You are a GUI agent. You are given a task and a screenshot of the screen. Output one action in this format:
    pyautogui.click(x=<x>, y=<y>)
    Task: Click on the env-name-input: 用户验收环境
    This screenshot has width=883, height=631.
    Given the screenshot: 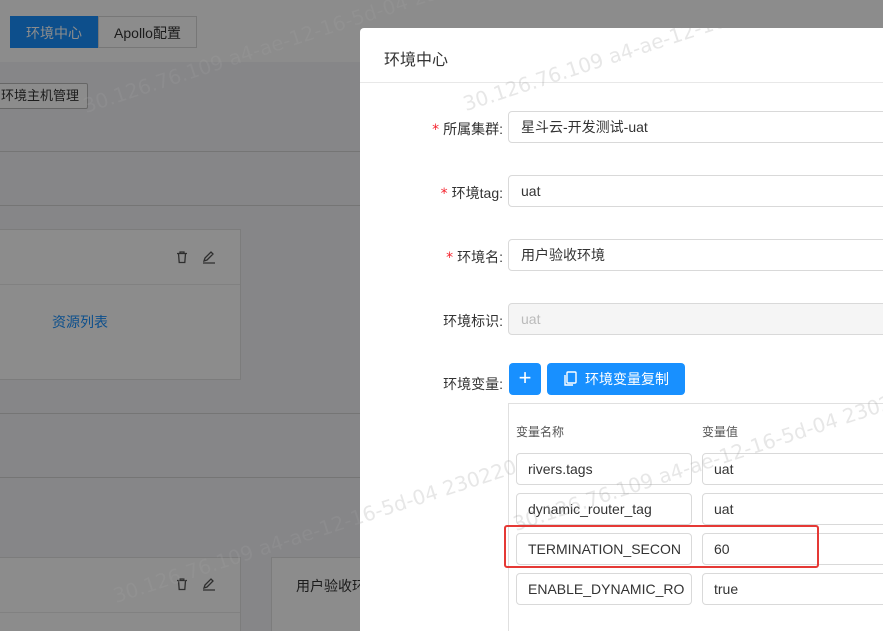 What is the action you would take?
    pyautogui.click(x=695, y=255)
    